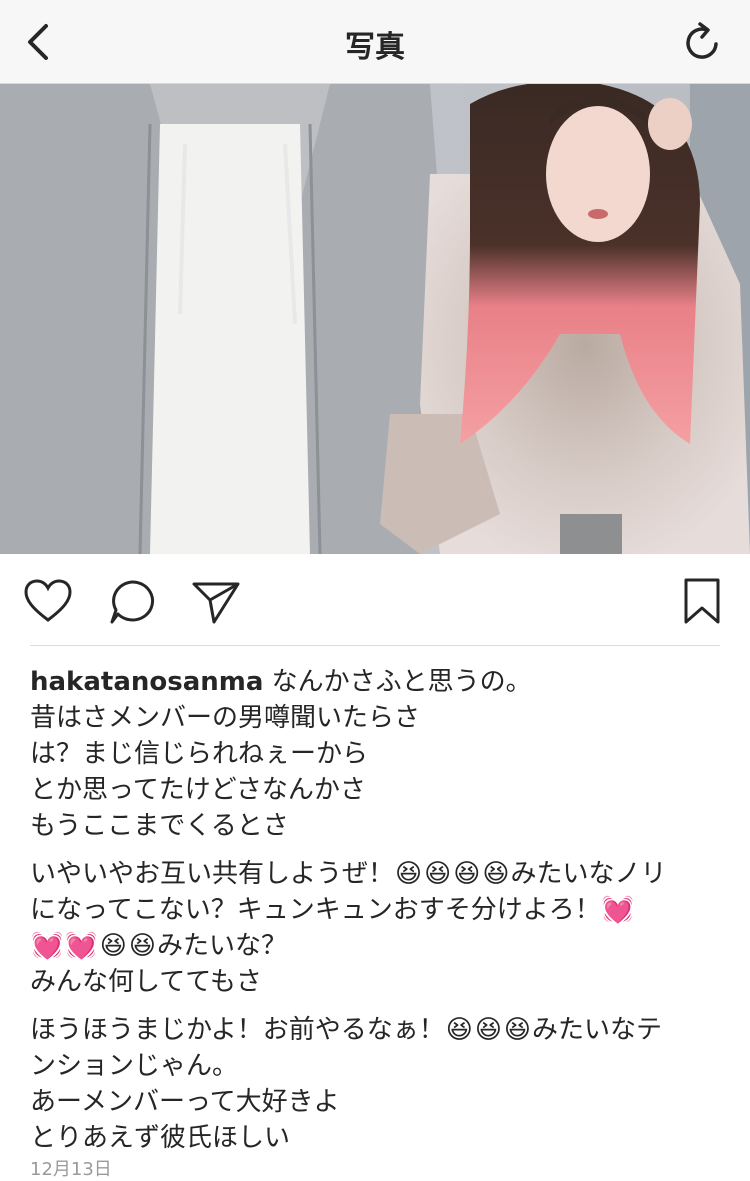  What do you see at coordinates (375, 600) in the screenshot?
I see `action-bar` at bounding box center [375, 600].